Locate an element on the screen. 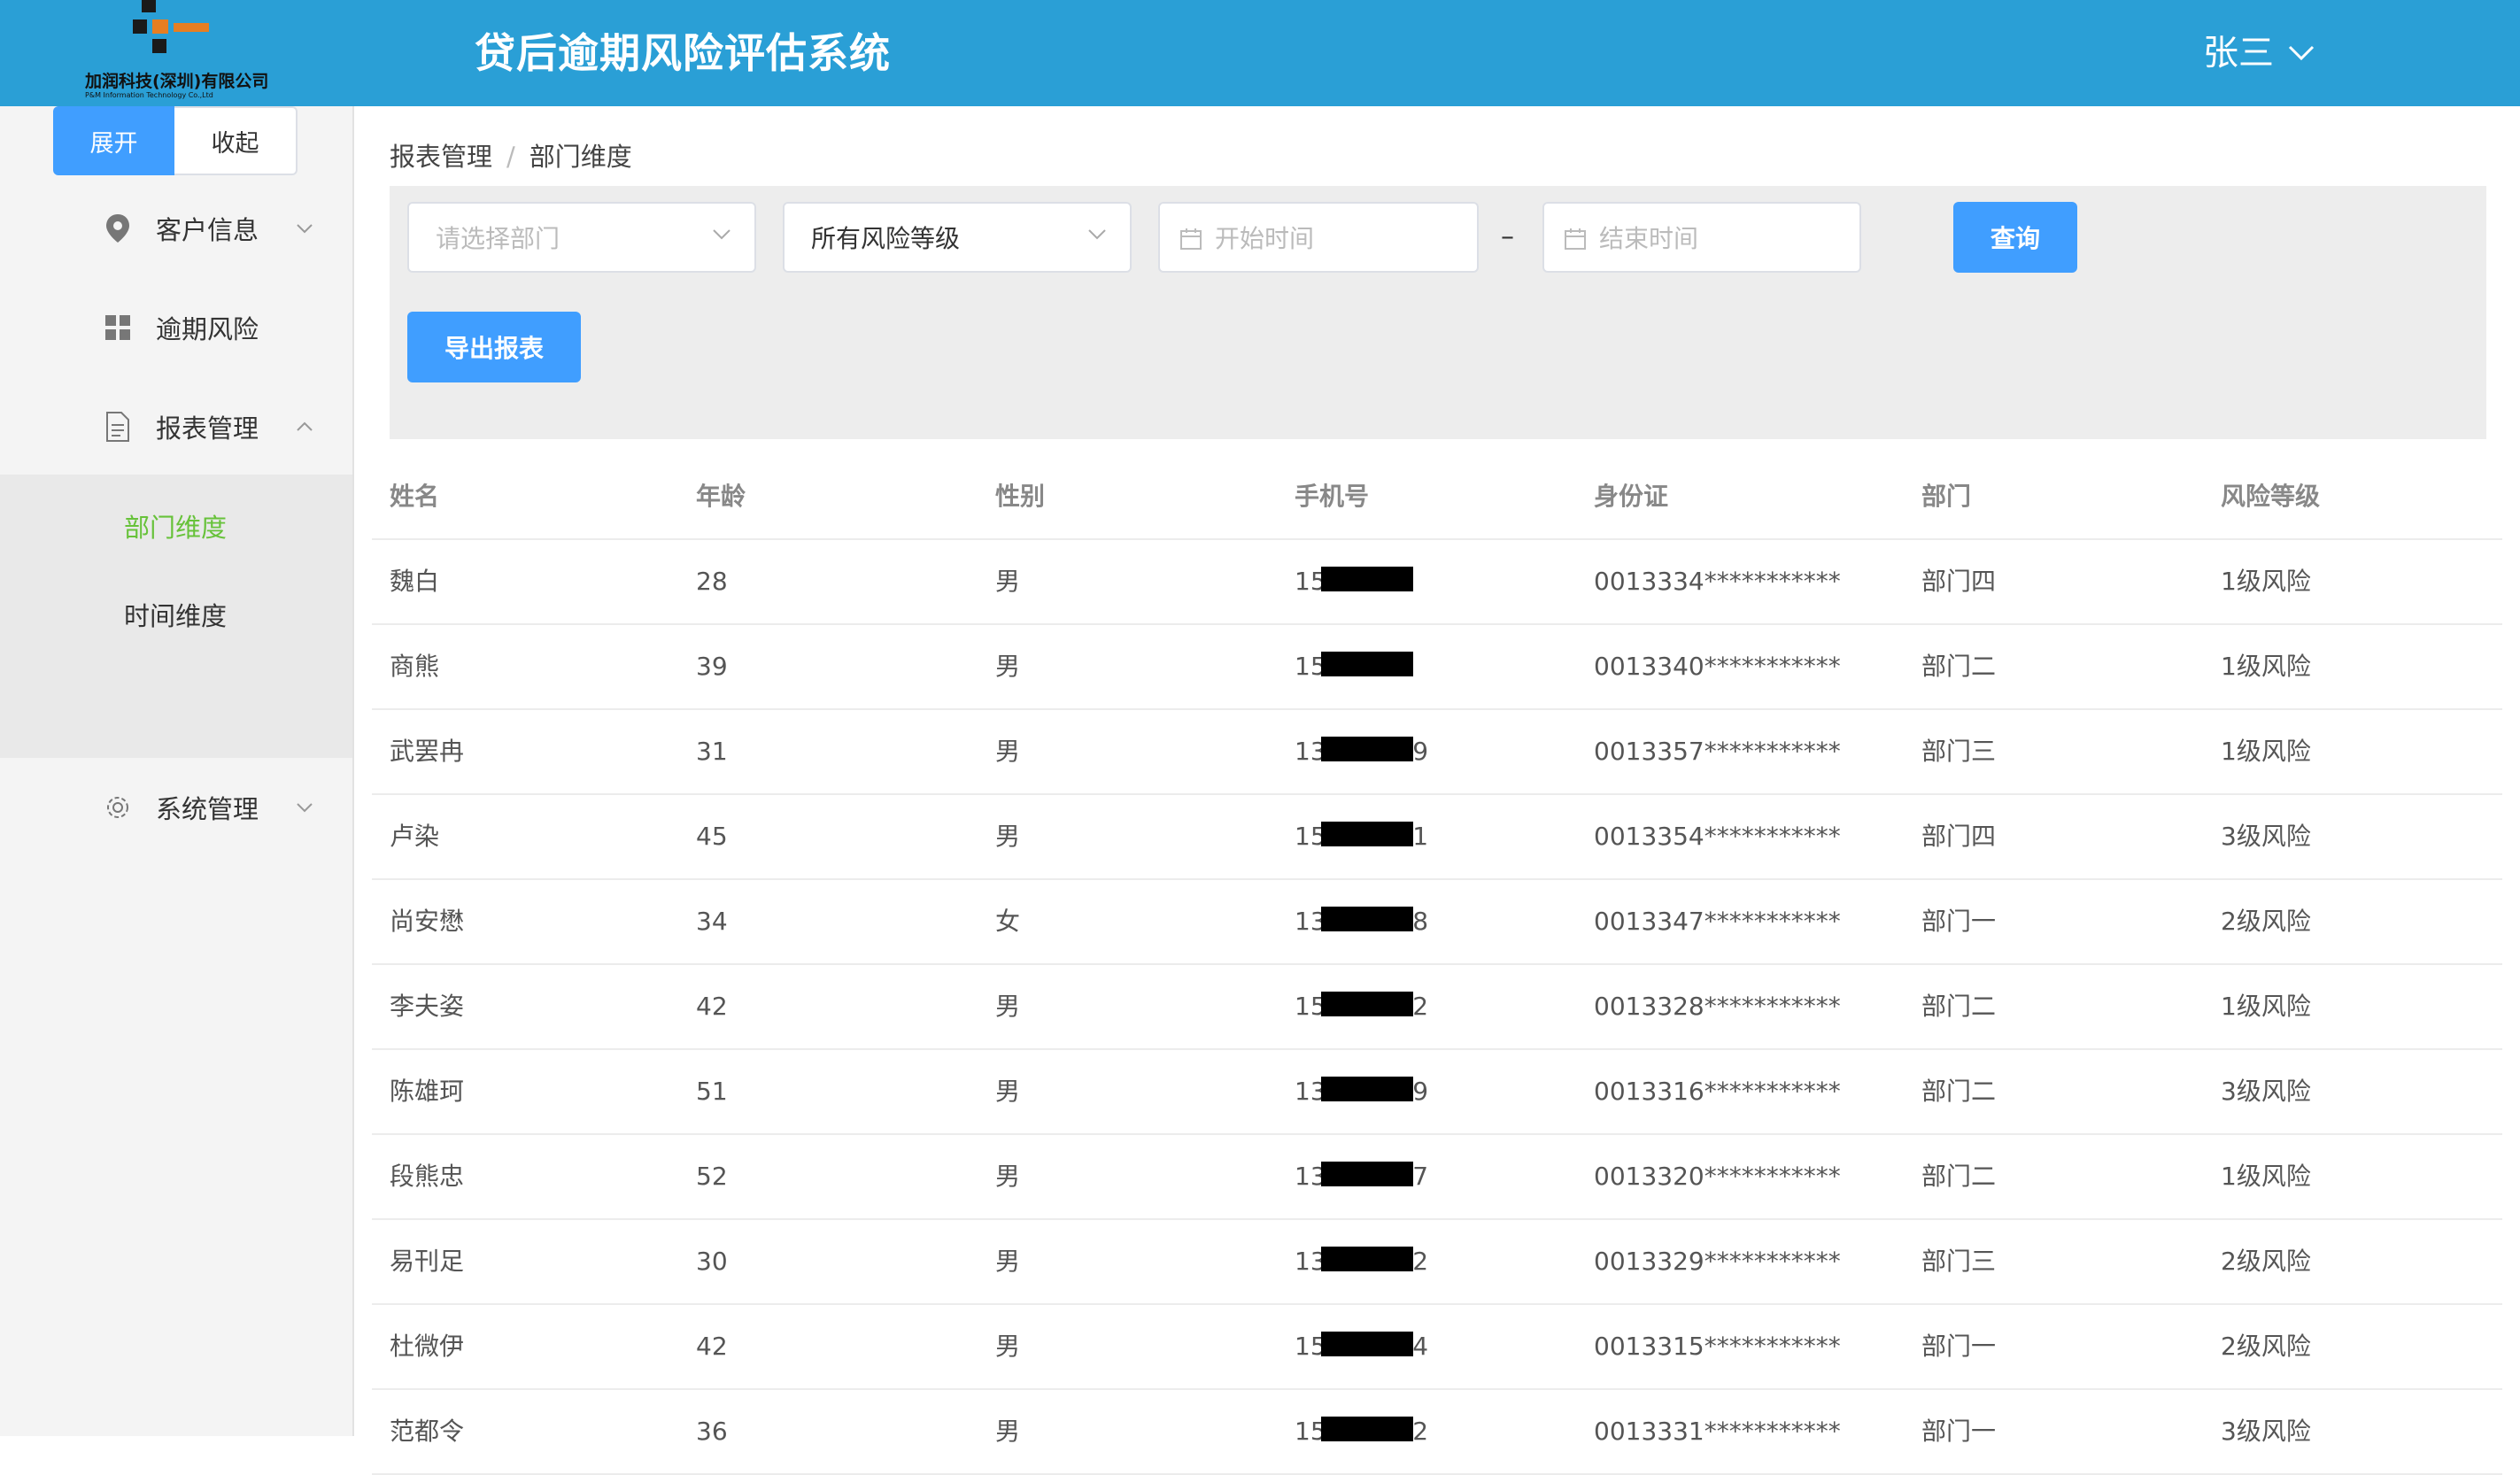 The width and height of the screenshot is (2520, 1475). submenu: 部门维度 时间维度 is located at coordinates (176, 616).